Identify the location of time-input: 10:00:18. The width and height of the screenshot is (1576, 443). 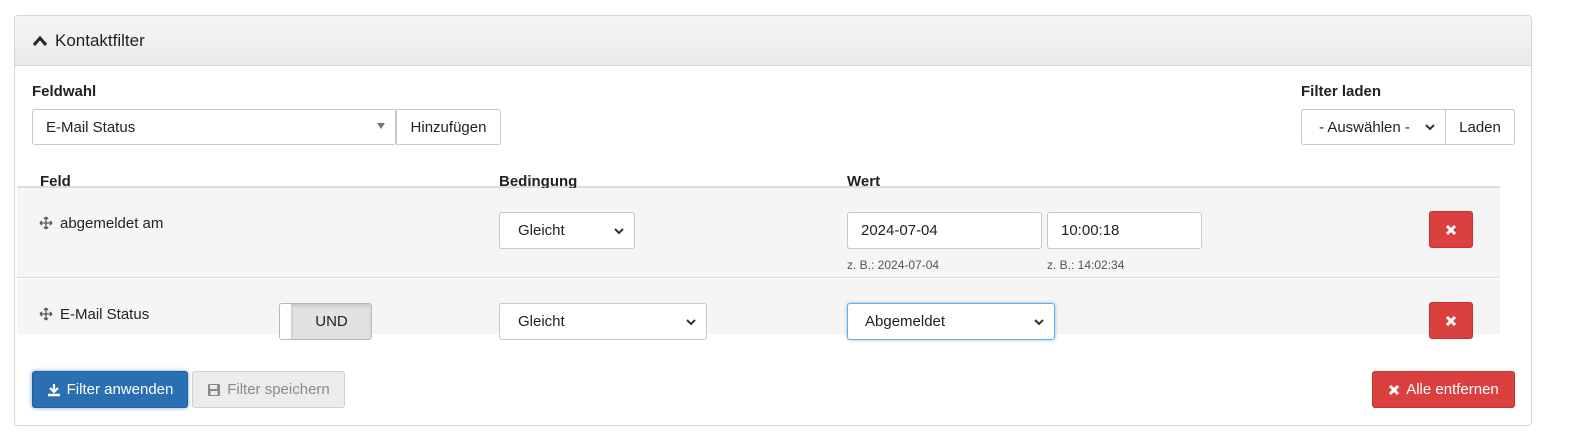
(1124, 230).